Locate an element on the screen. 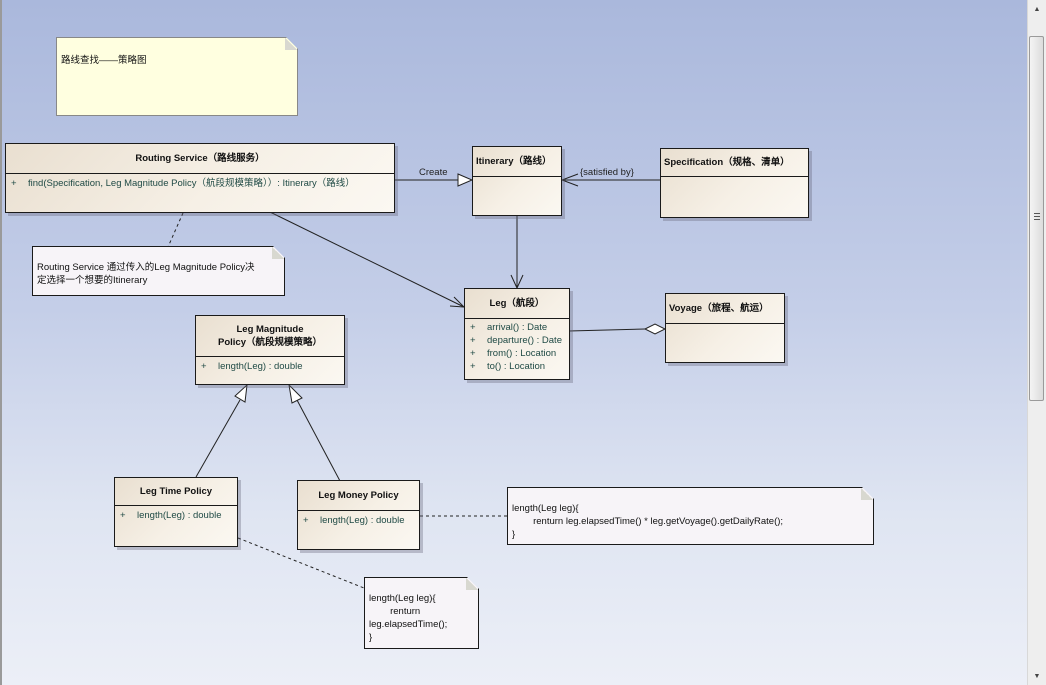 This screenshot has height=685, width=1046. title-note-text: 路线查找——策略图 is located at coordinates (104, 60).